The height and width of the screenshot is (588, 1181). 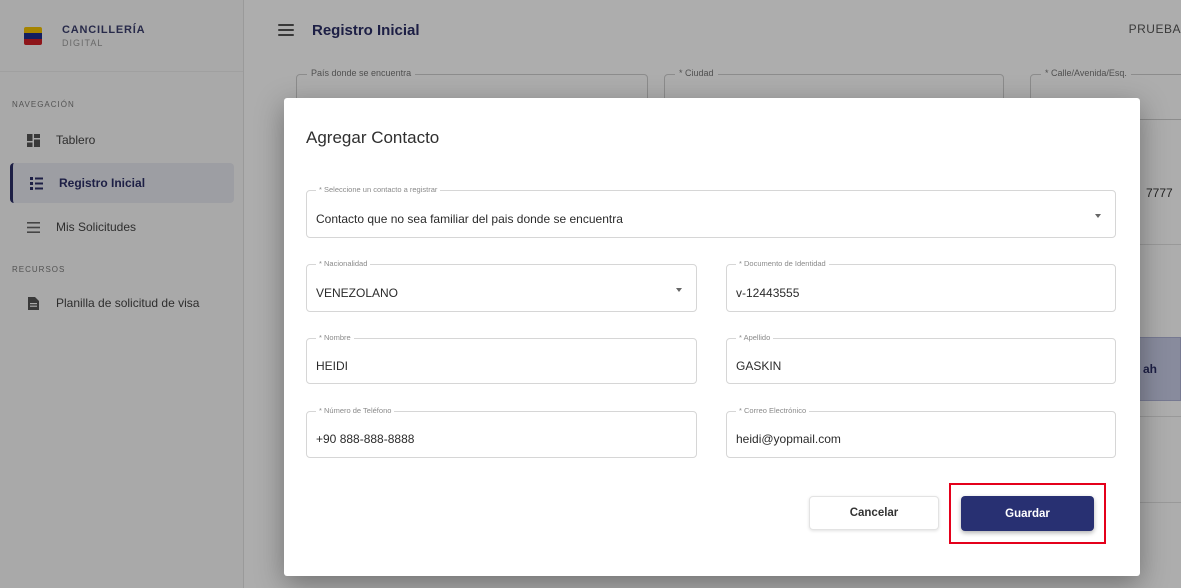 I want to click on nationality-select: * Nacionalidad VENEZOLANO, so click(x=501, y=285).